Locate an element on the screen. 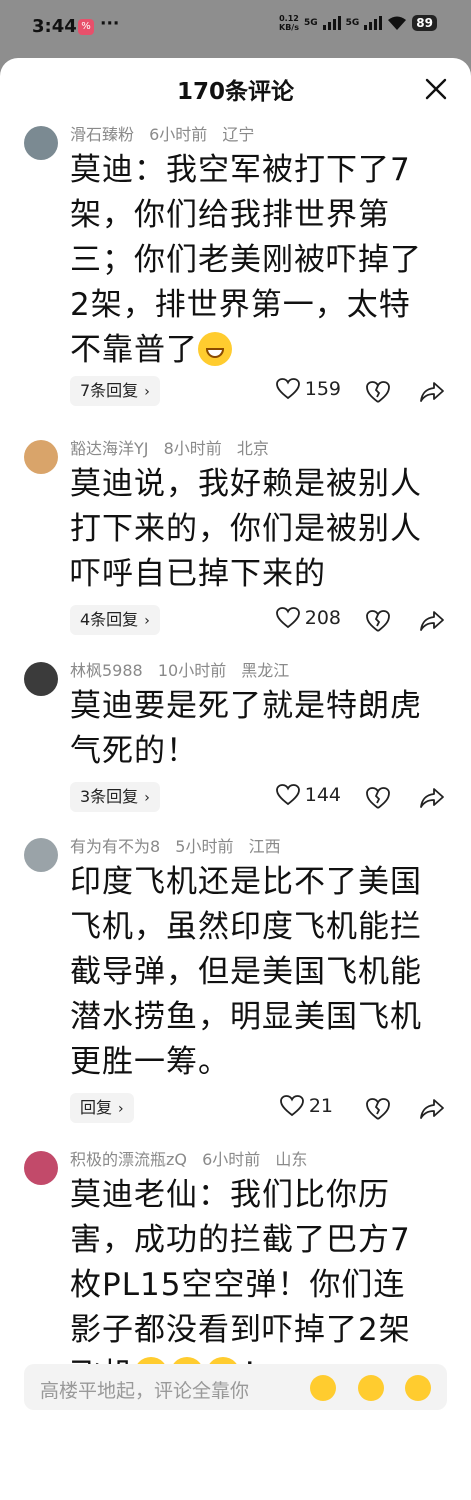 The image size is (471, 1500). sheet-header: 170条评论 is located at coordinates (235, 90).